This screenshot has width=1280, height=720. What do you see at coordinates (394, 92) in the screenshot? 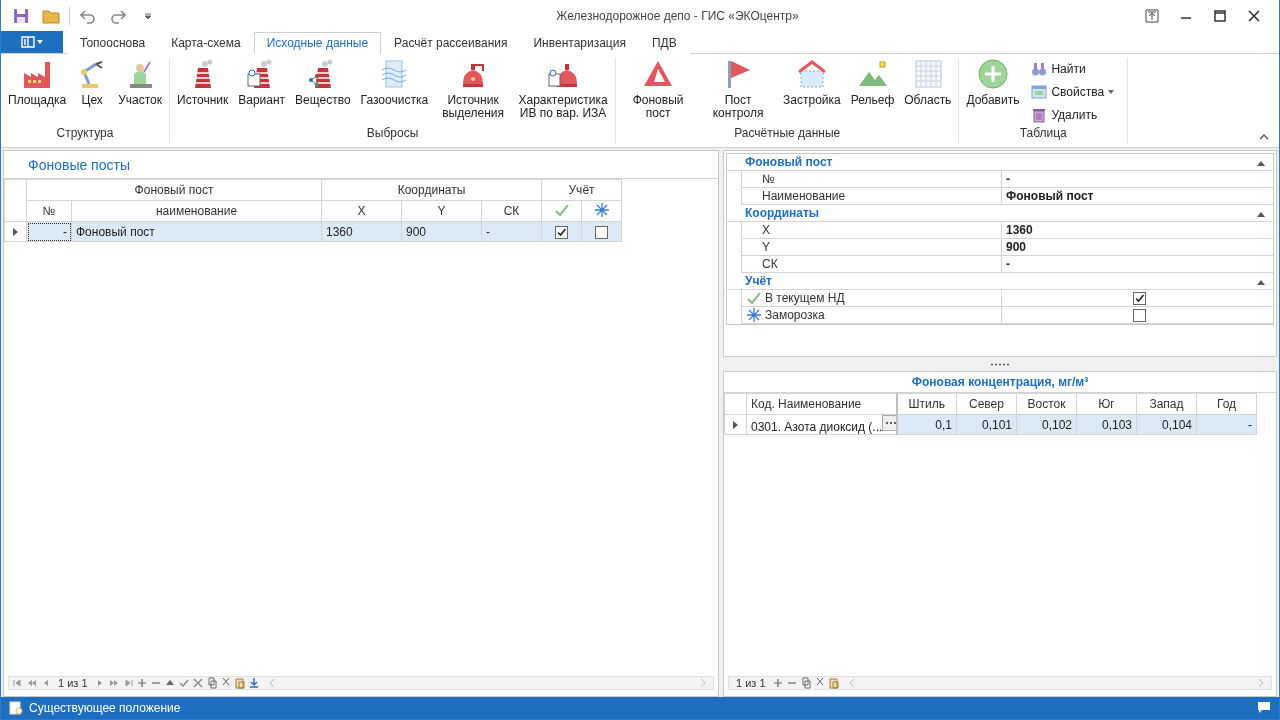
I see `ribbon-button: Газоочистка` at bounding box center [394, 92].